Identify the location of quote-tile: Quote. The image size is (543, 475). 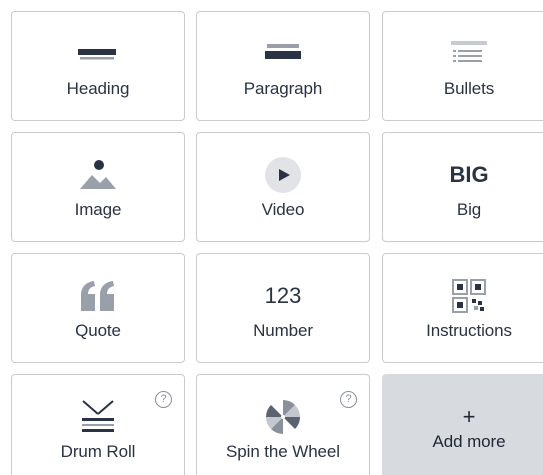
(98, 308).